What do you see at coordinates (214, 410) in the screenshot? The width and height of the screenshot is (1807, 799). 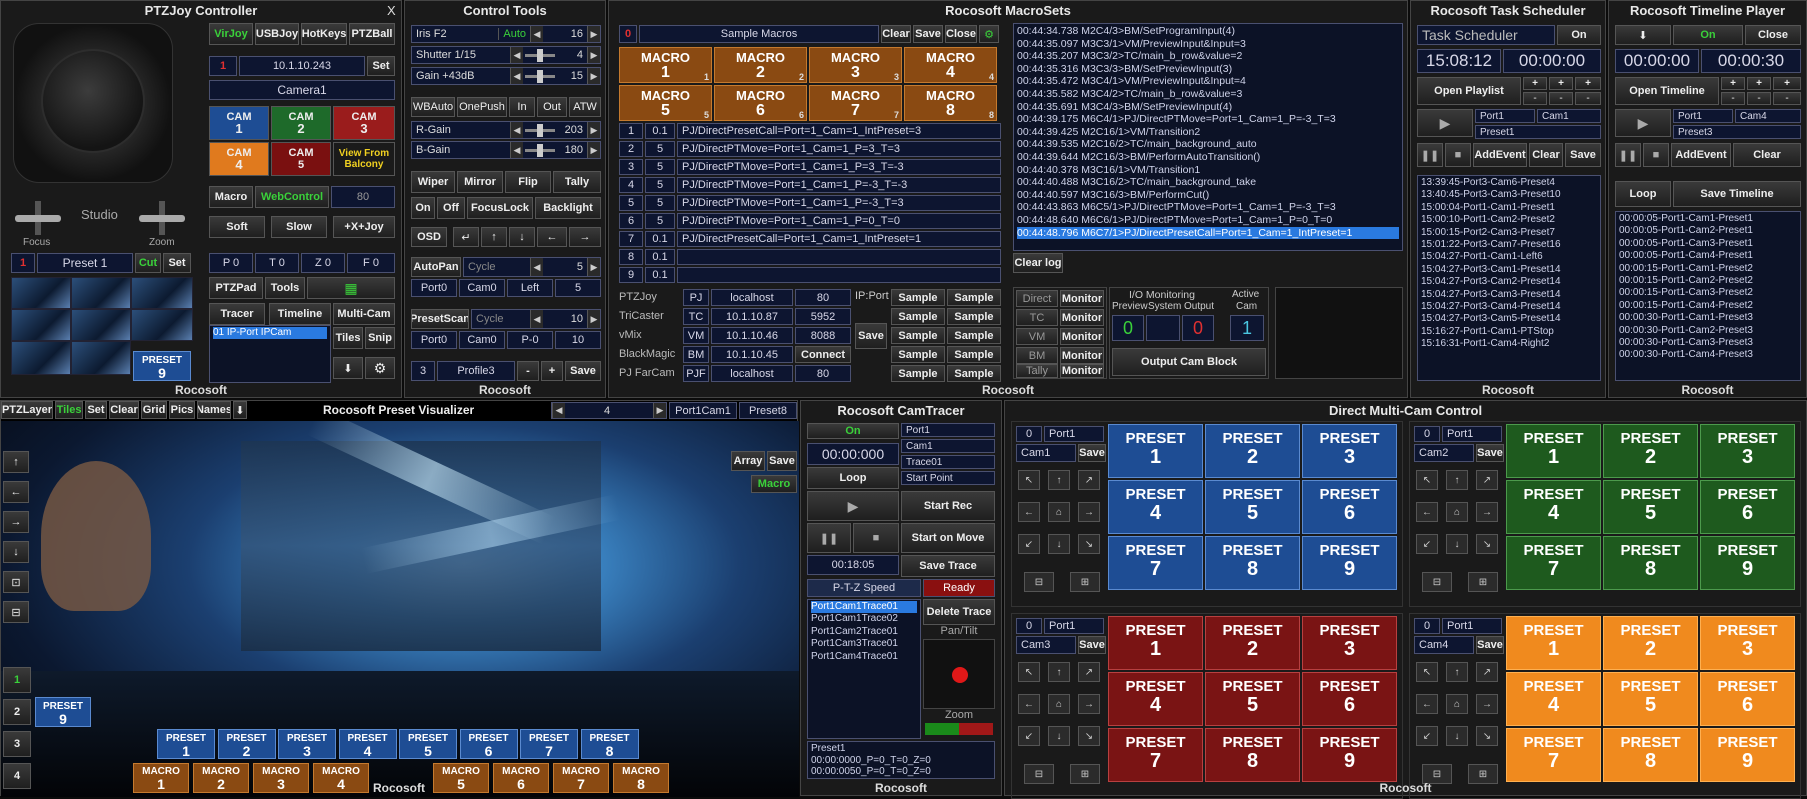 I see `names-button: Names` at bounding box center [214, 410].